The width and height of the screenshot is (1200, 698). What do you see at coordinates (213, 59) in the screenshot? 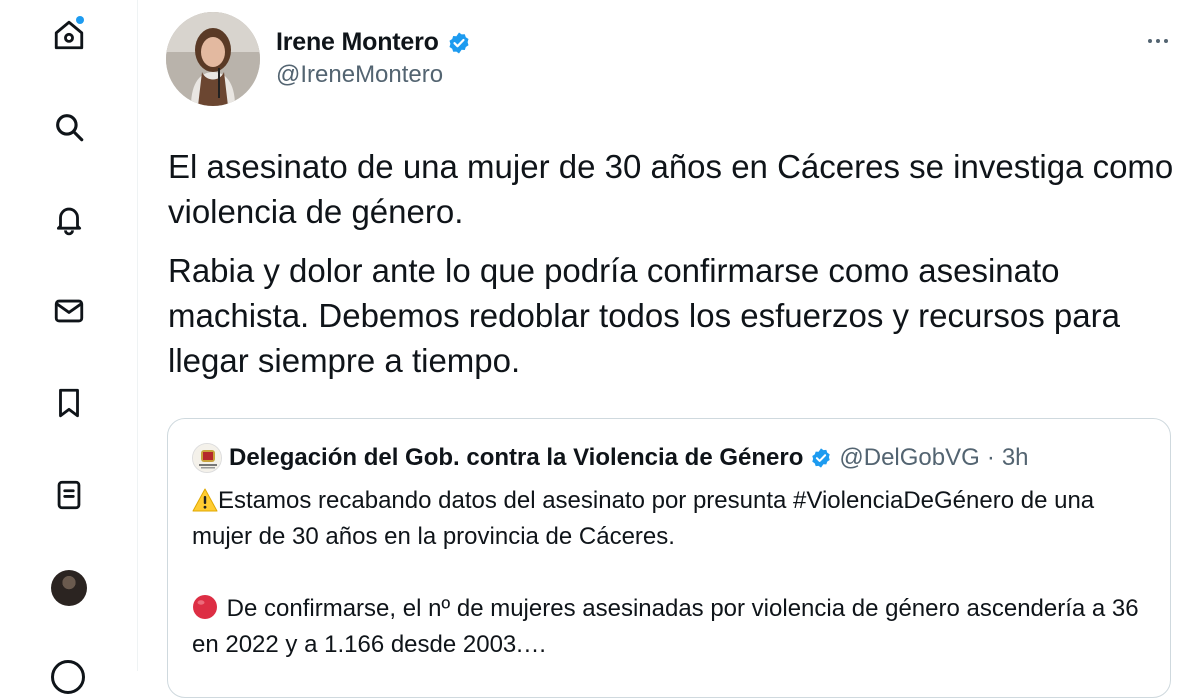
I see `author-avatar` at bounding box center [213, 59].